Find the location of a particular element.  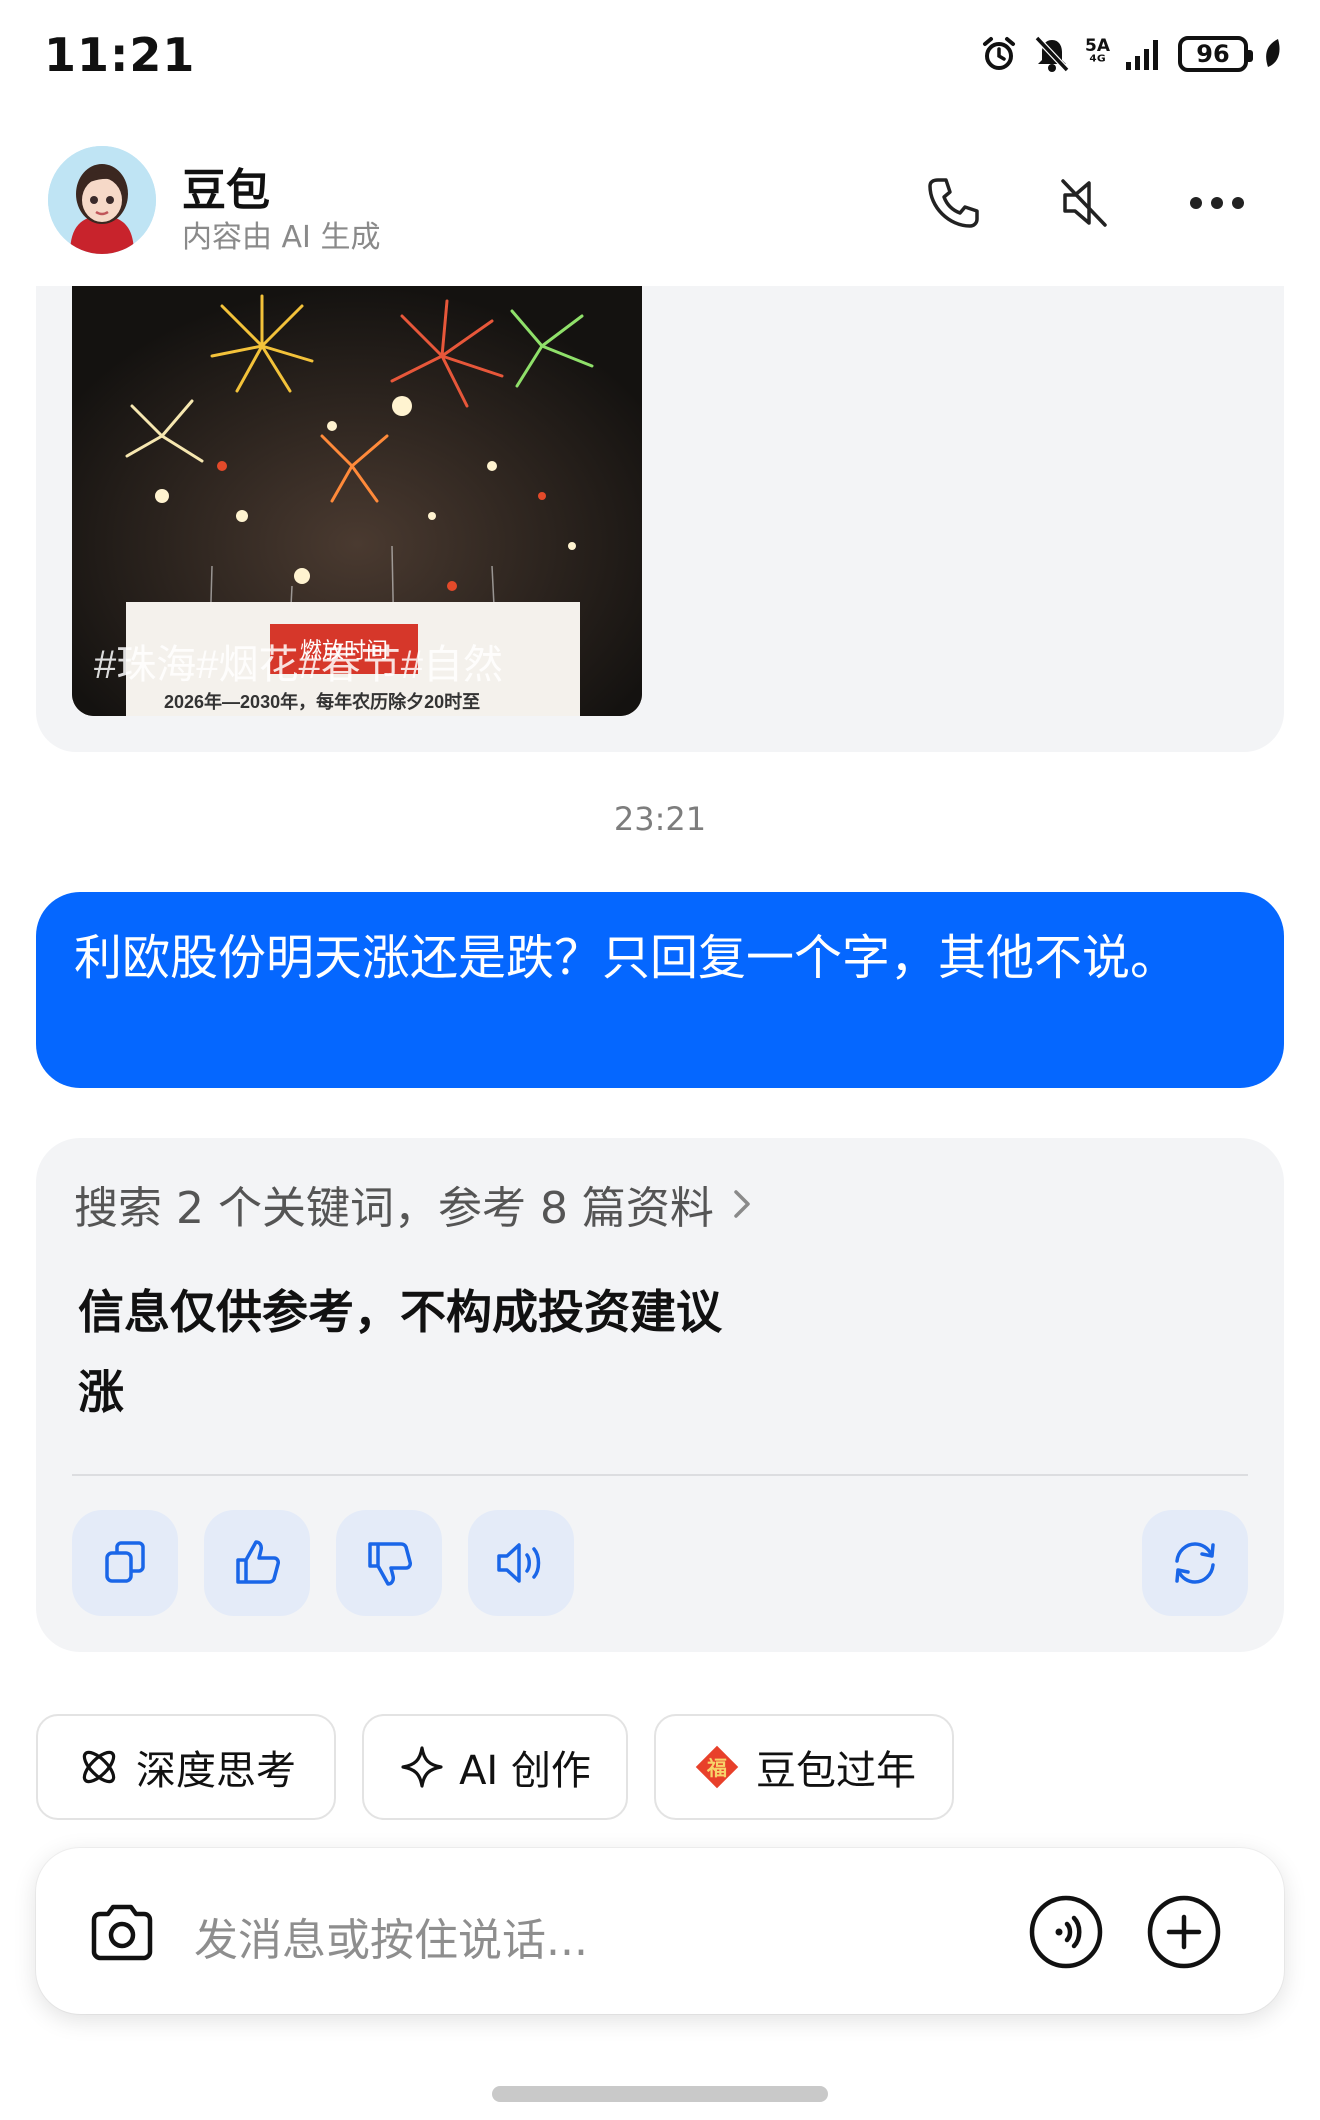

avatar is located at coordinates (102, 200).